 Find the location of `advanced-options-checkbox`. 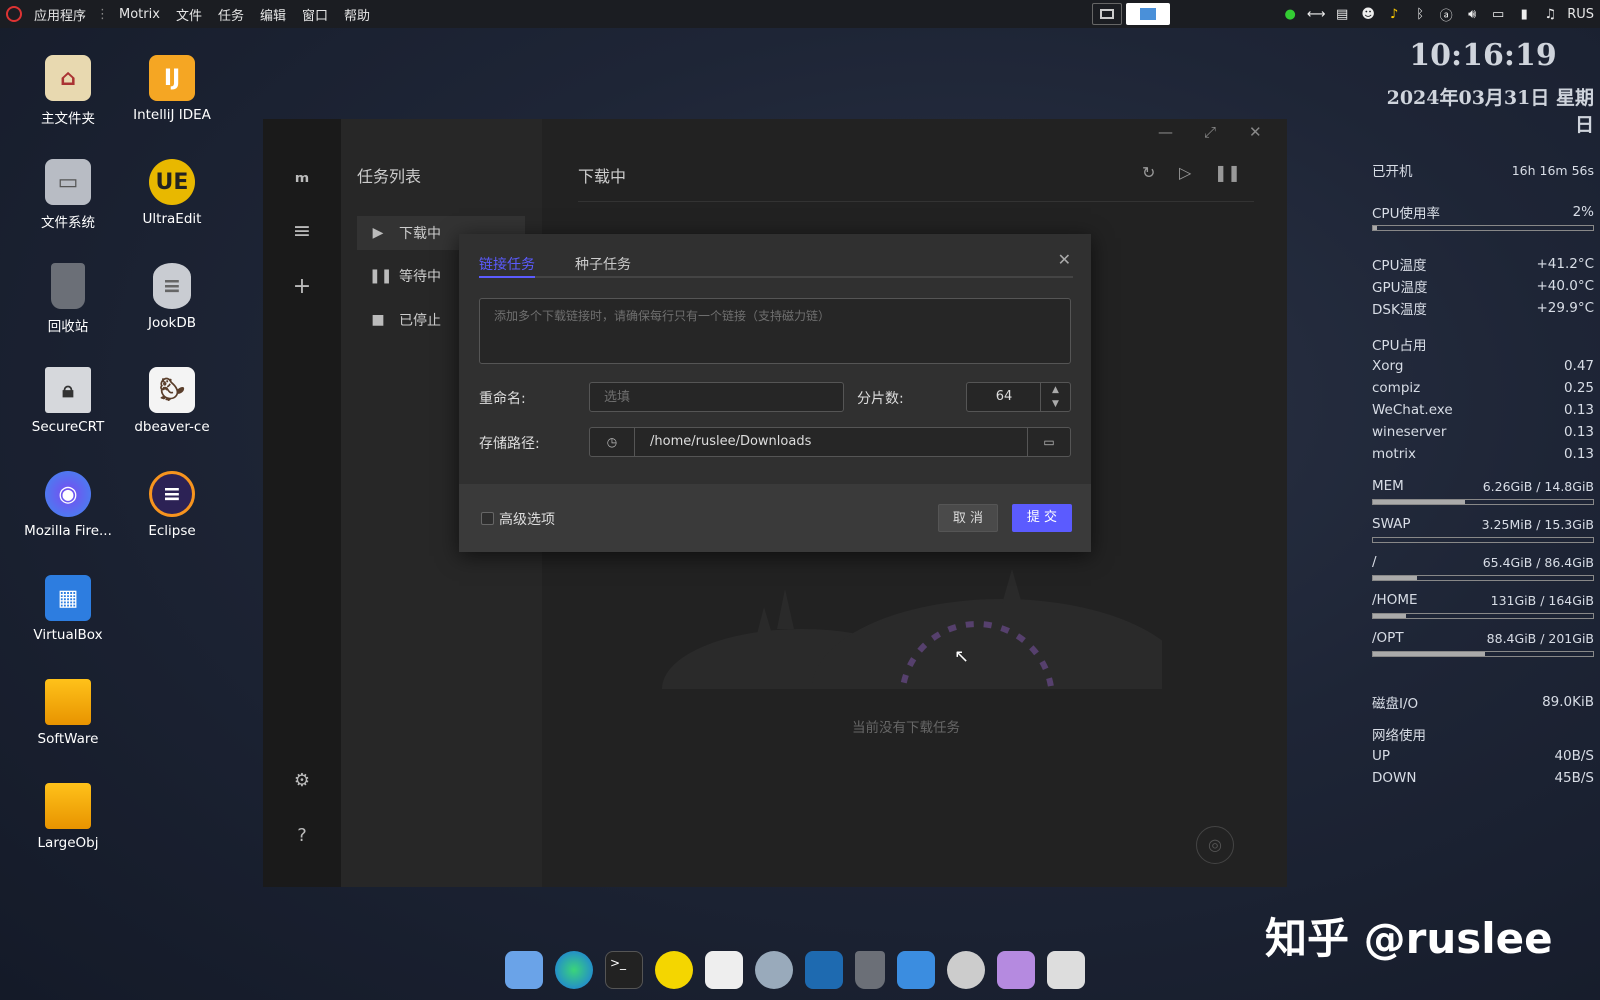

advanced-options-checkbox is located at coordinates (487, 518).